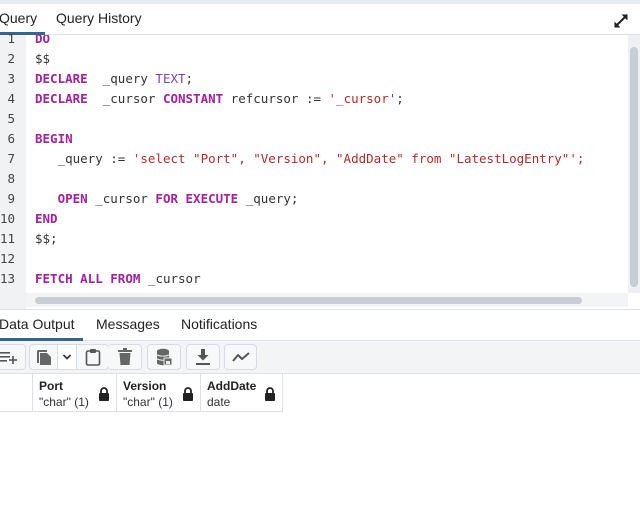  What do you see at coordinates (320, 357) in the screenshot?
I see `data-output-toolbar` at bounding box center [320, 357].